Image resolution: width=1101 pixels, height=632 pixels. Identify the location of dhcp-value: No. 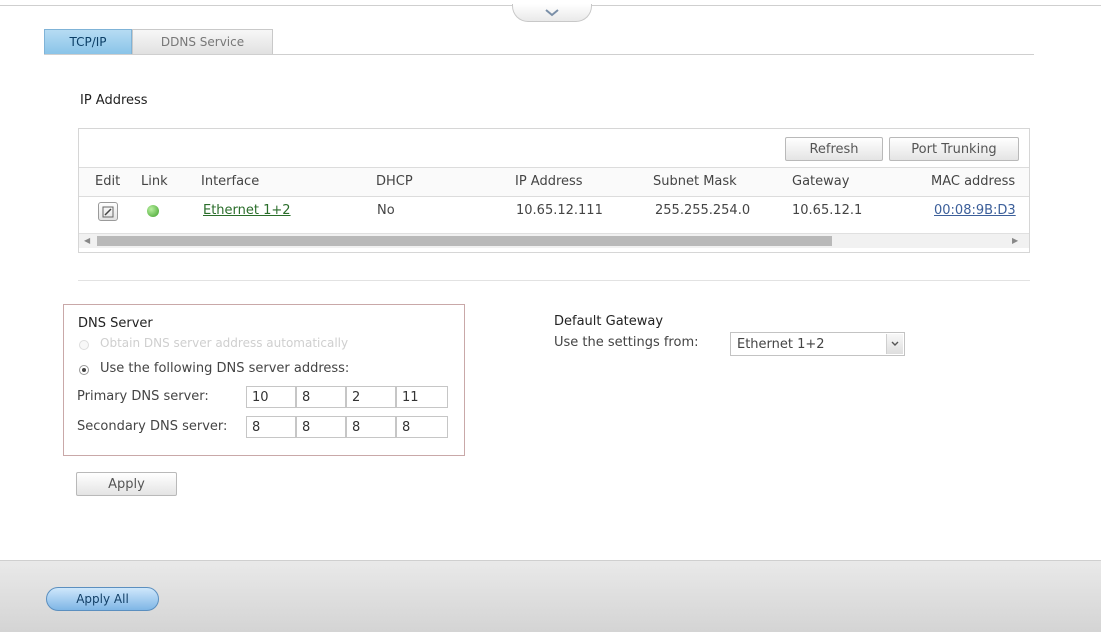
(386, 210).